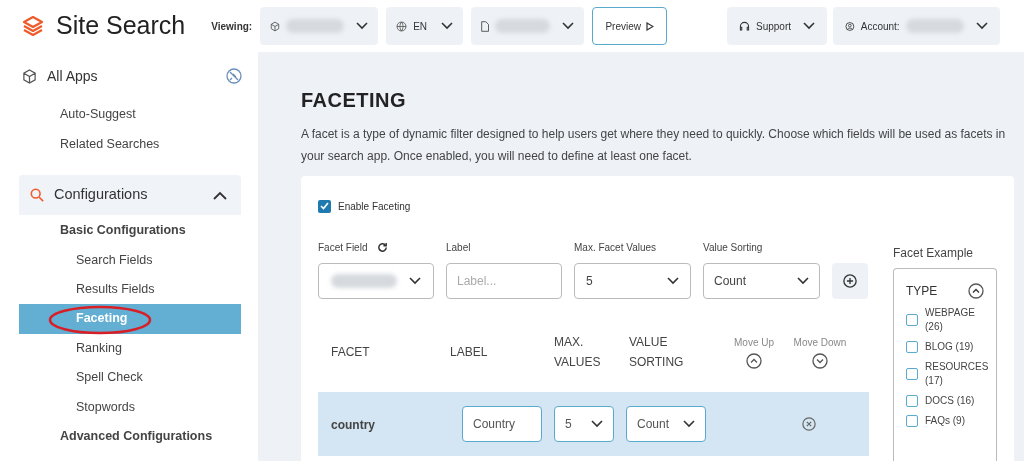  Describe the element at coordinates (616, 247) in the screenshot. I see `max-facet-values-label: Max. Facet Values` at that location.